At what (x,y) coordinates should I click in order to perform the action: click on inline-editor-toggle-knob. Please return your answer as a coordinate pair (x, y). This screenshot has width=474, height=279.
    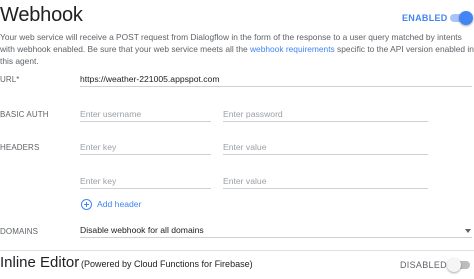
    Looking at the image, I should click on (454, 265).